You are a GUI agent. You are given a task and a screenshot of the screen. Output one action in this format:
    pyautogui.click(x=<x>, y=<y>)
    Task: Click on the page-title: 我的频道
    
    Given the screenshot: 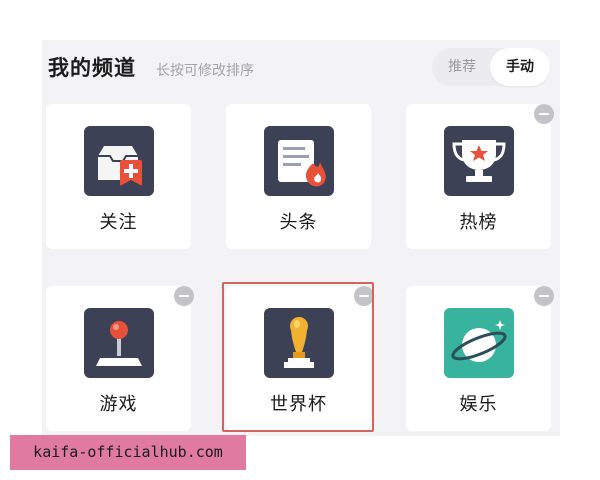 What is the action you would take?
    pyautogui.click(x=92, y=68)
    